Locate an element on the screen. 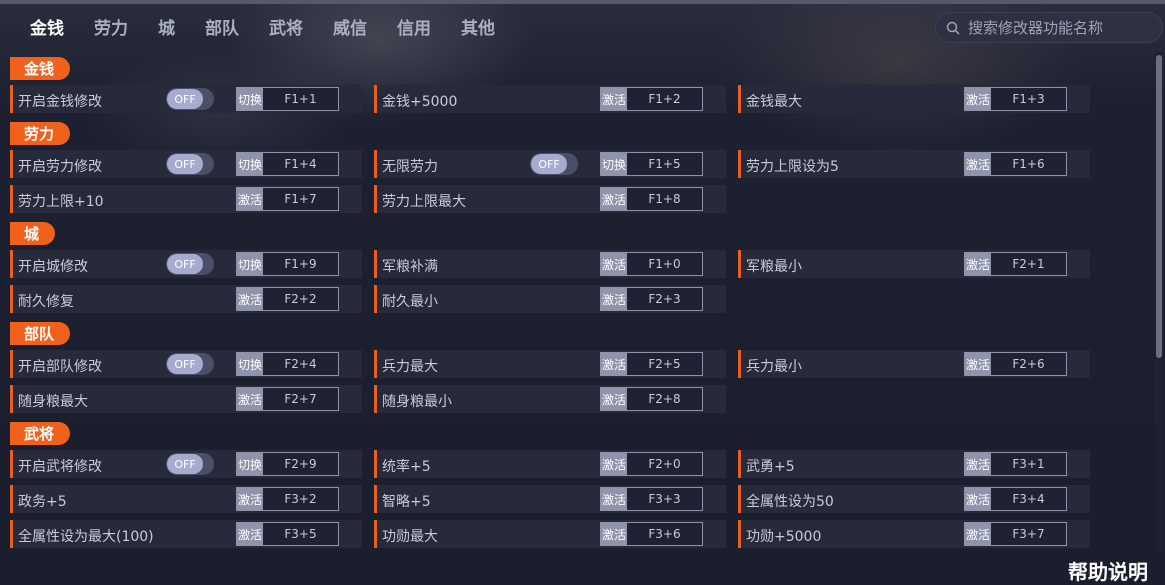 The image size is (1165, 585). cheat-row: 全属性设为50 激活 F3+4 is located at coordinates (914, 499).